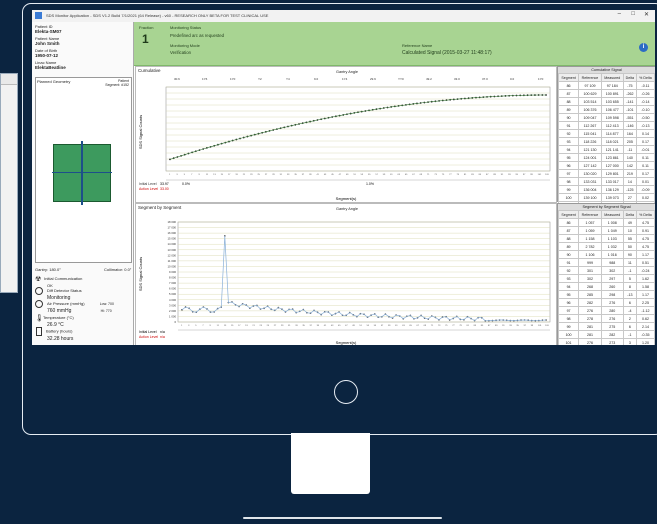 This screenshot has height=524, width=657. I want to click on cum-x-tick: 73, so click(435, 175).